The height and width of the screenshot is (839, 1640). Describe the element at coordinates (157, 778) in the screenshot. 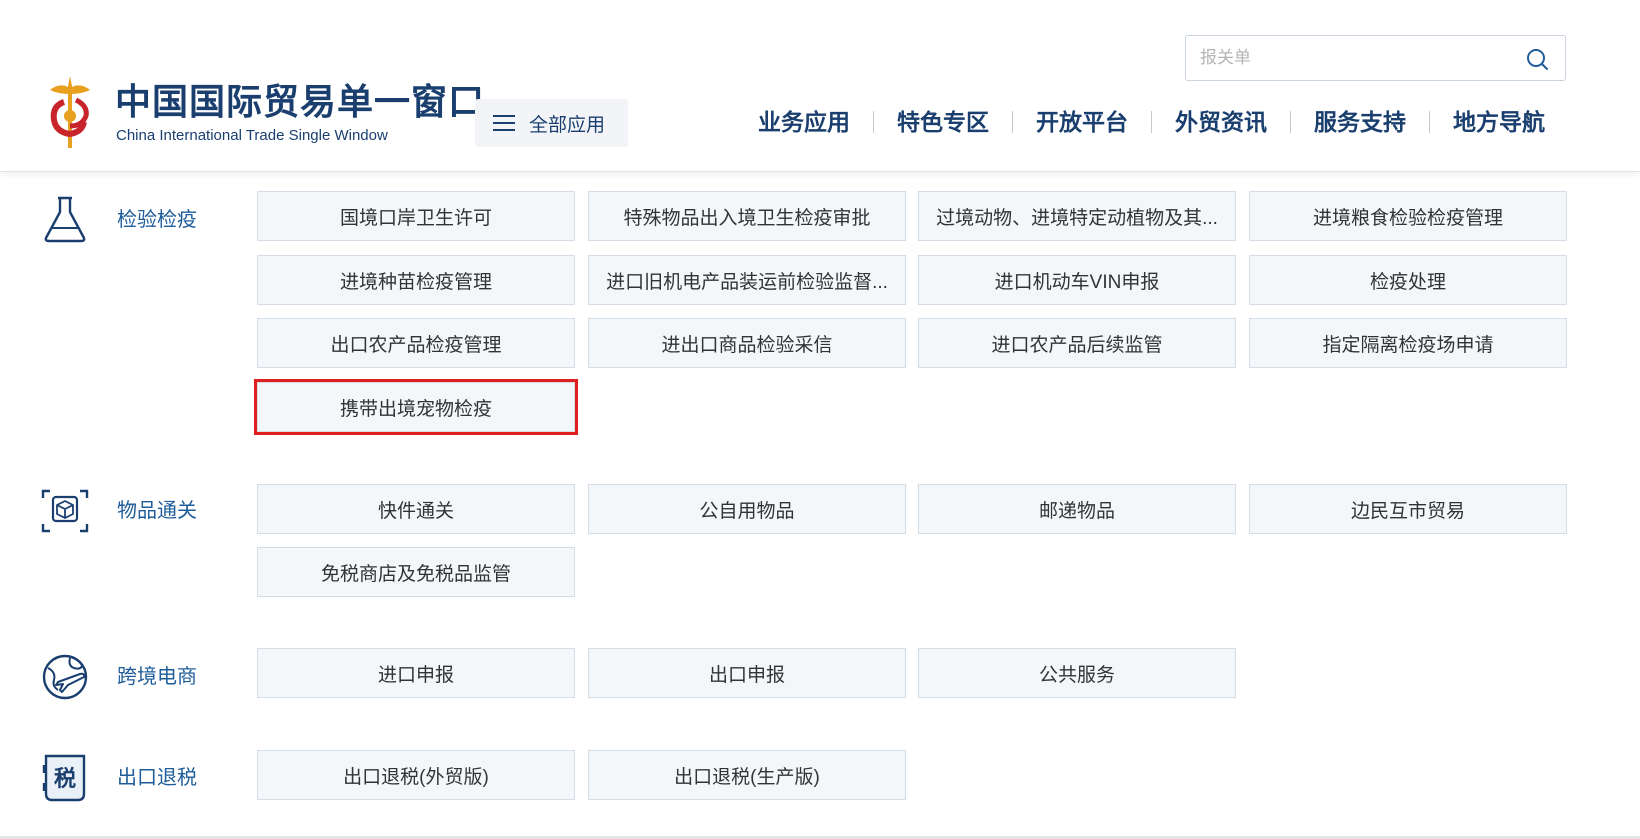

I see `category-label-export-tax-refund: 出口退税` at that location.